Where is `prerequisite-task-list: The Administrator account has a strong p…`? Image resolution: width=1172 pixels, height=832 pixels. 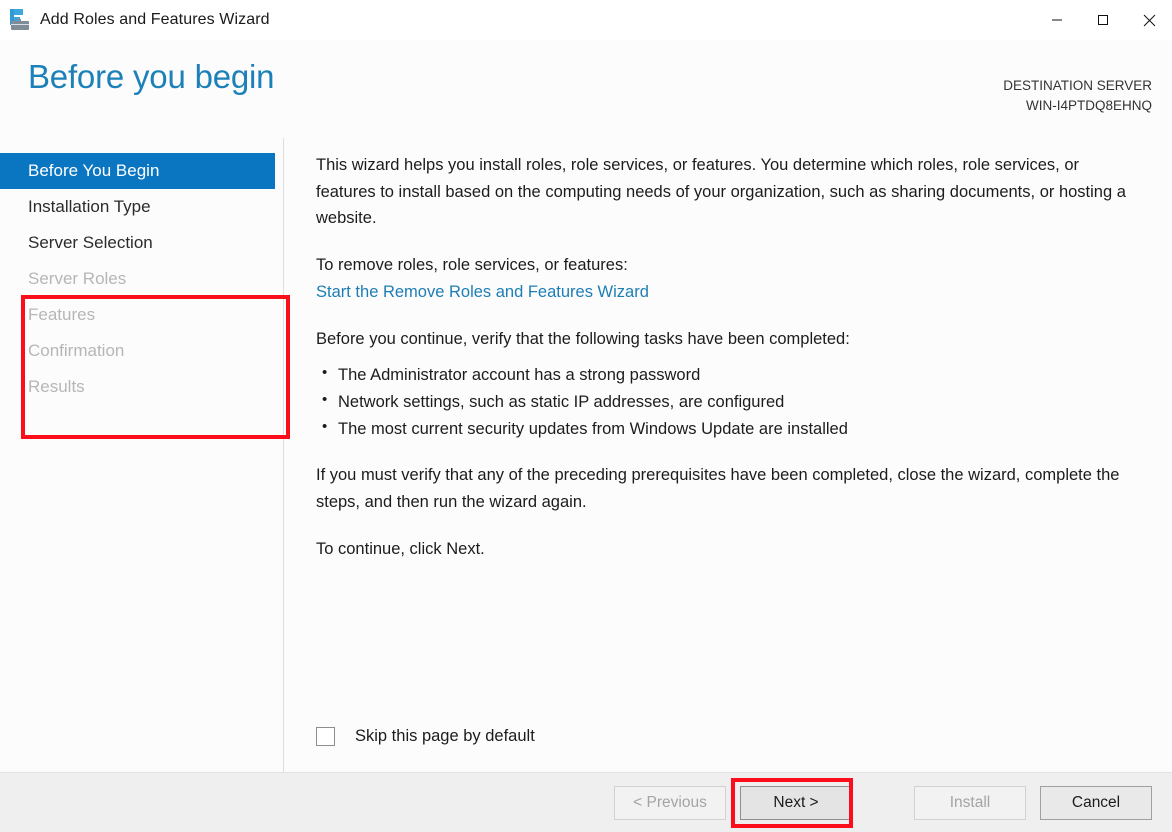 prerequisite-task-list: The Administrator account has a strong p… is located at coordinates (723, 402).